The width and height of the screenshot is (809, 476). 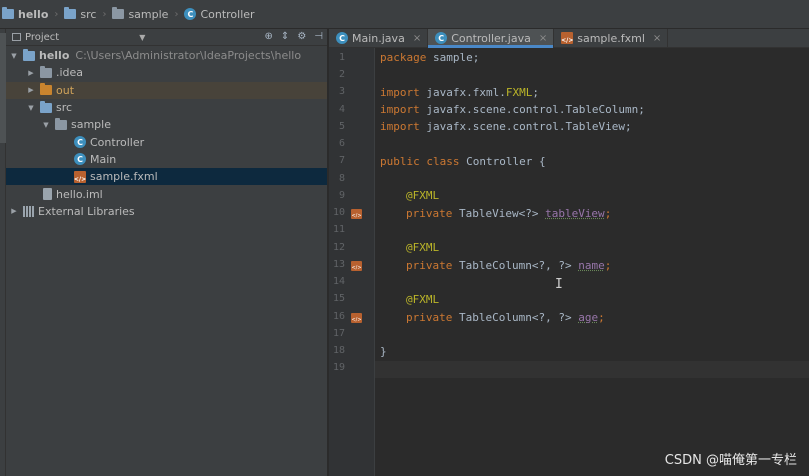 What do you see at coordinates (338, 212) in the screenshot?
I see `line-number: 10` at bounding box center [338, 212].